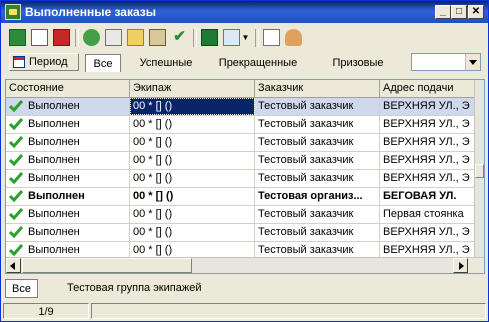 The width and height of the screenshot is (489, 322). What do you see at coordinates (244, 12) in the screenshot?
I see `title-bar: Выполненные заказы _ □ ✕` at bounding box center [244, 12].